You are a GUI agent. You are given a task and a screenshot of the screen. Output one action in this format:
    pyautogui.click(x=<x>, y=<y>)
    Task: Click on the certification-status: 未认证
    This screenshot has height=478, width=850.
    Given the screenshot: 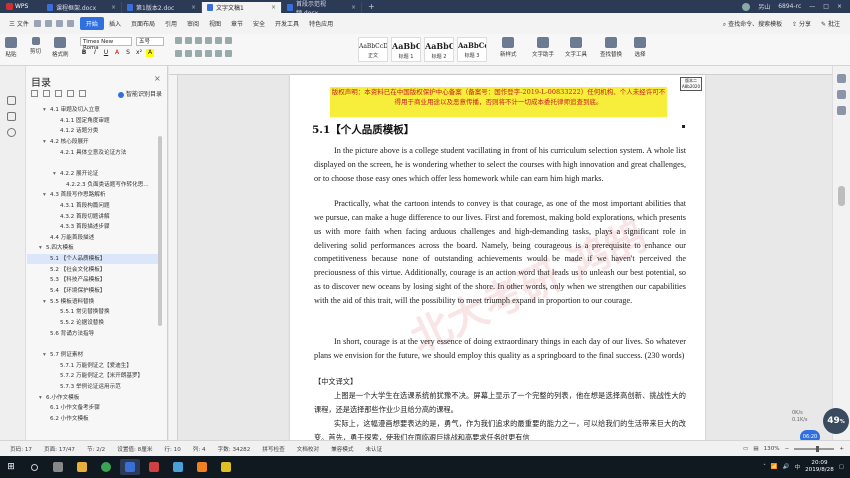 What is the action you would take?
    pyautogui.click(x=373, y=449)
    